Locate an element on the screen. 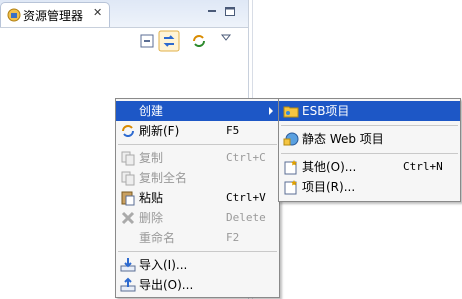 This screenshot has height=299, width=462. static-web-project-icon is located at coordinates (291, 139).